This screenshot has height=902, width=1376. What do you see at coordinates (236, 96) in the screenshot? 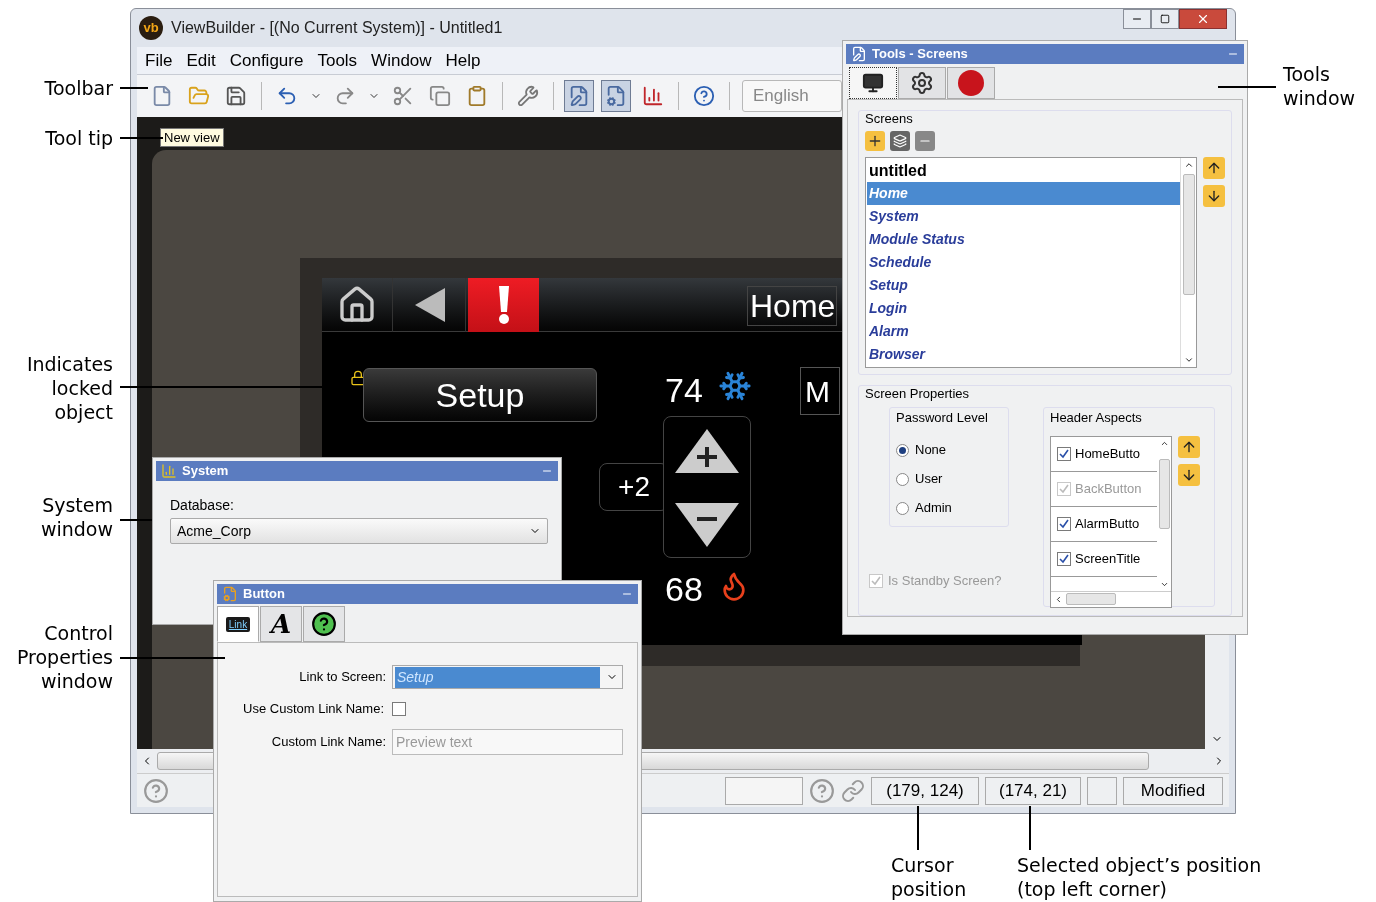
I see `save-icon` at bounding box center [236, 96].